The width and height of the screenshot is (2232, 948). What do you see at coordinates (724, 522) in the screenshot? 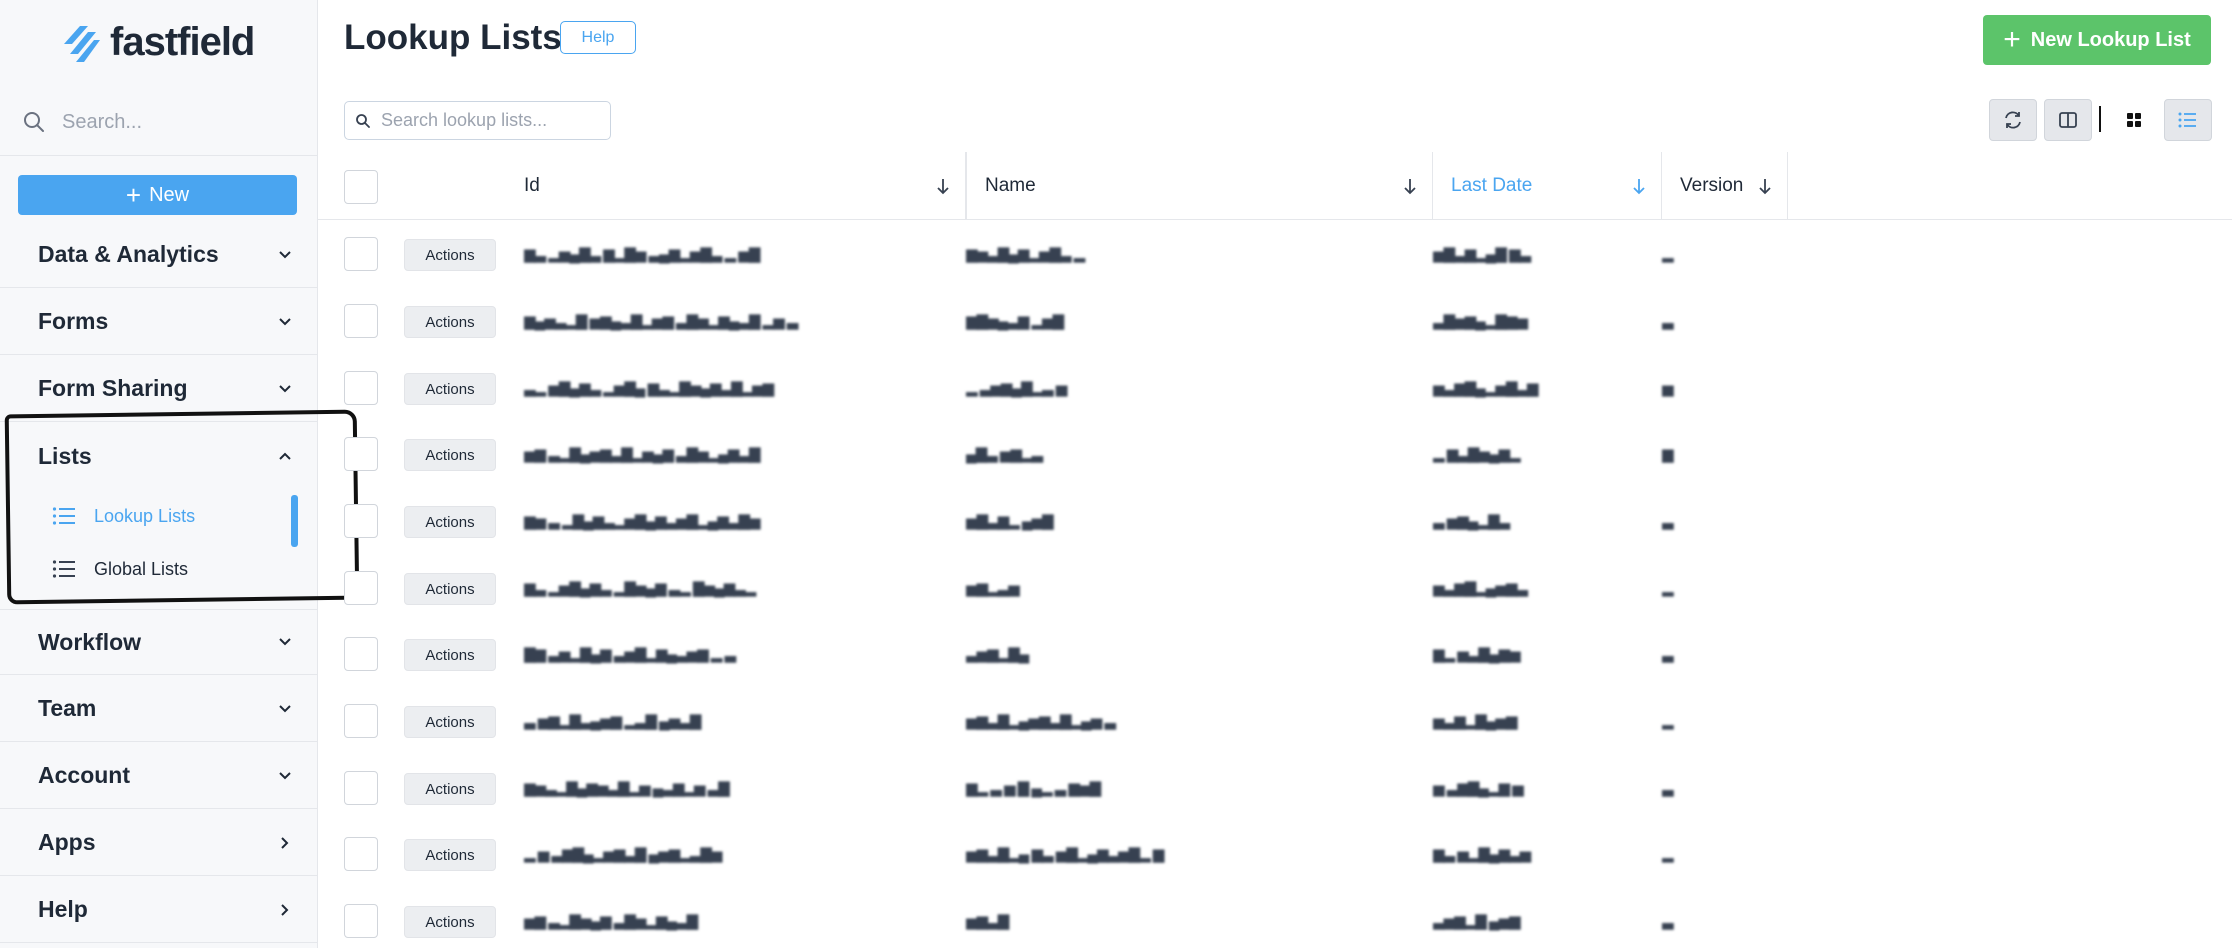
I see `cell-id: ▆▅ ▃ ▂▇▄▆▃▂▅▇▄▆▃▅▇▂▄▆▃▇▅` at bounding box center [724, 522].